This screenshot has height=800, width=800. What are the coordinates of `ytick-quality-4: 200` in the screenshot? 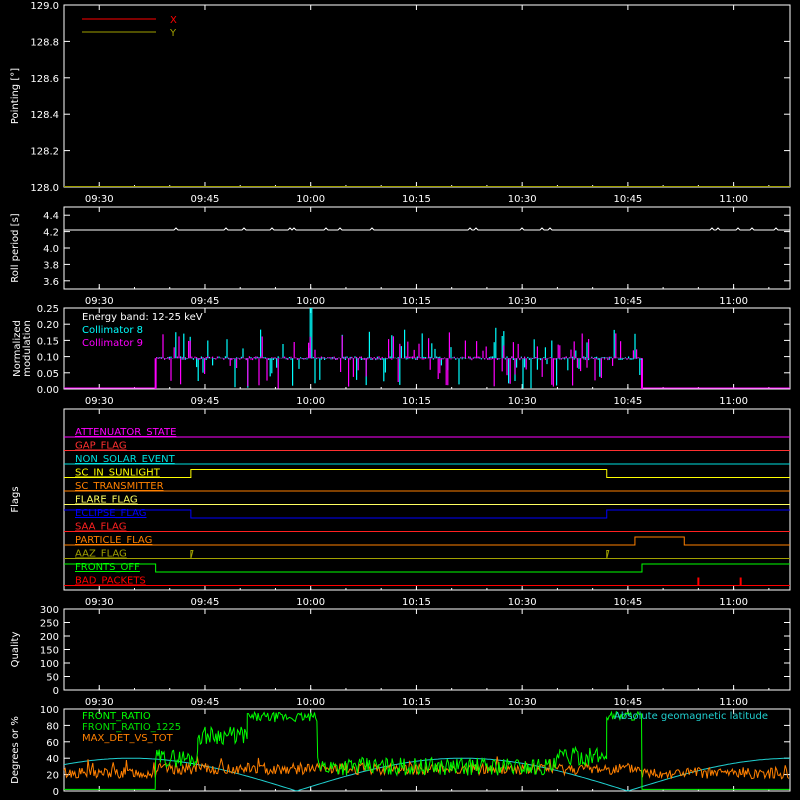 It's located at (49, 637).